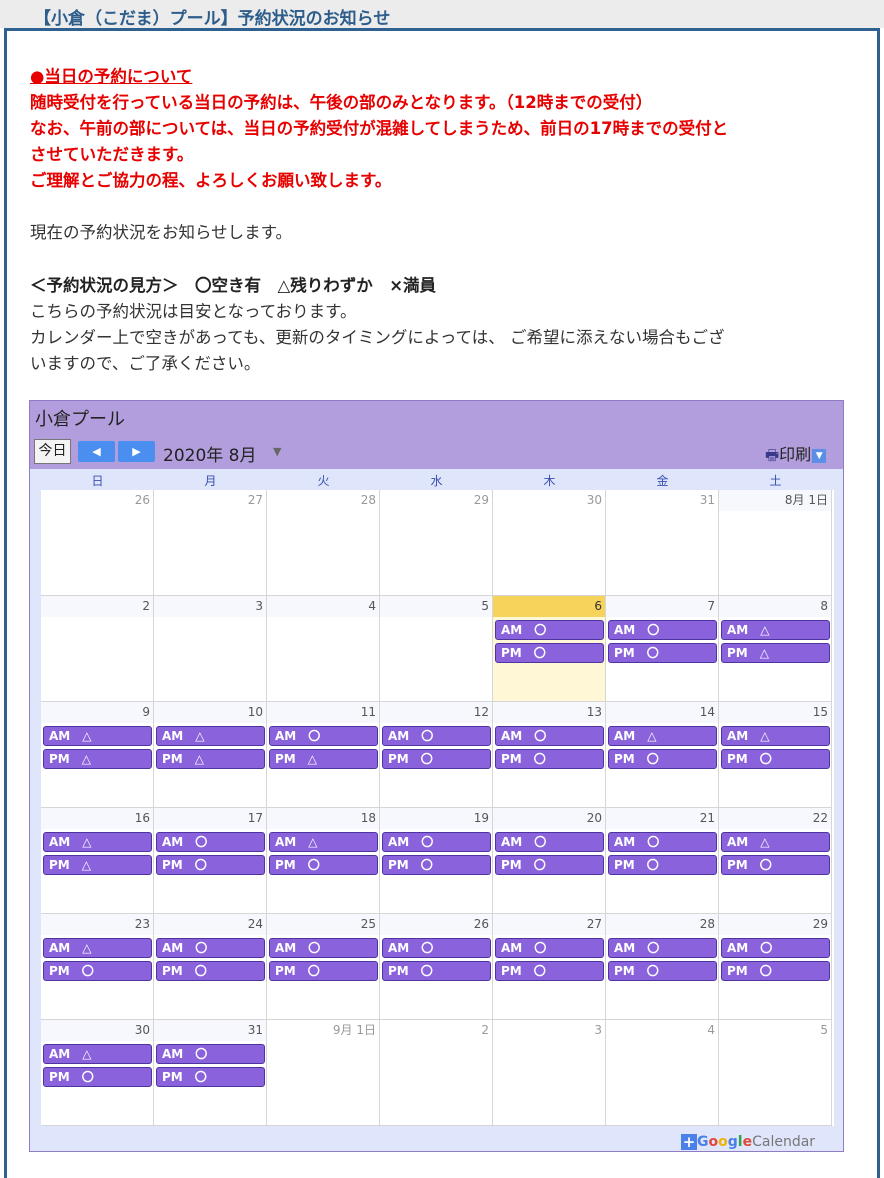 This screenshot has height=1178, width=884. What do you see at coordinates (52, 451) in the screenshot?
I see `today-button: 今日` at bounding box center [52, 451].